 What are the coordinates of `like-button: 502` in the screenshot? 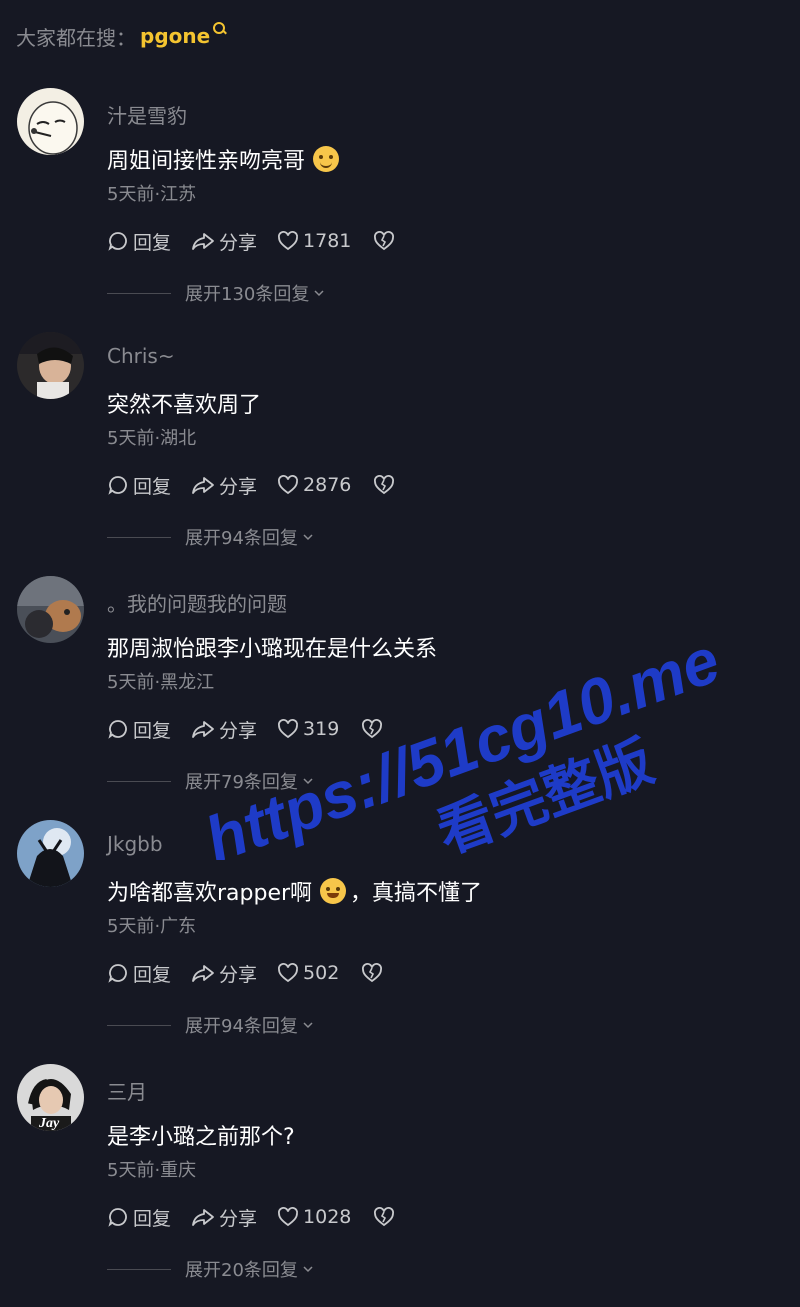 It's located at (308, 973).